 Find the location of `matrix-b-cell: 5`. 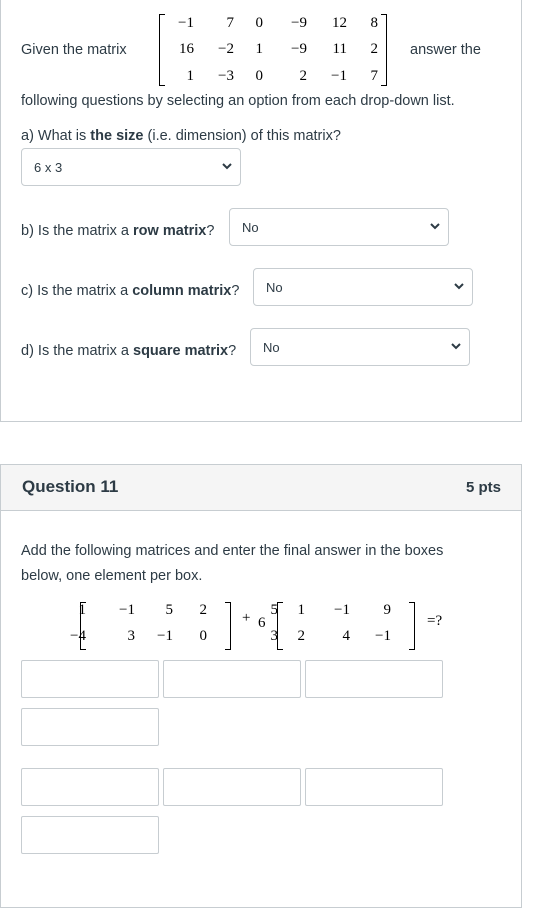

matrix-b-cell: 5 is located at coordinates (274, 610).